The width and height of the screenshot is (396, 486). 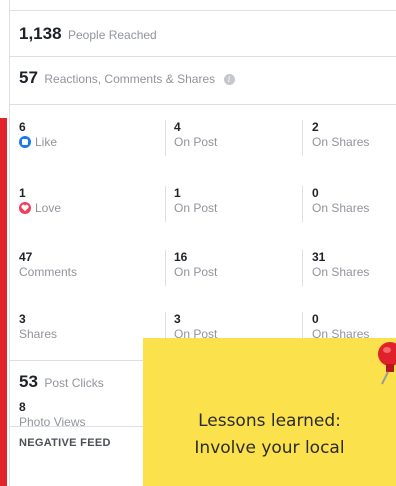 I want to click on comments-label: Comments, so click(x=48, y=272).